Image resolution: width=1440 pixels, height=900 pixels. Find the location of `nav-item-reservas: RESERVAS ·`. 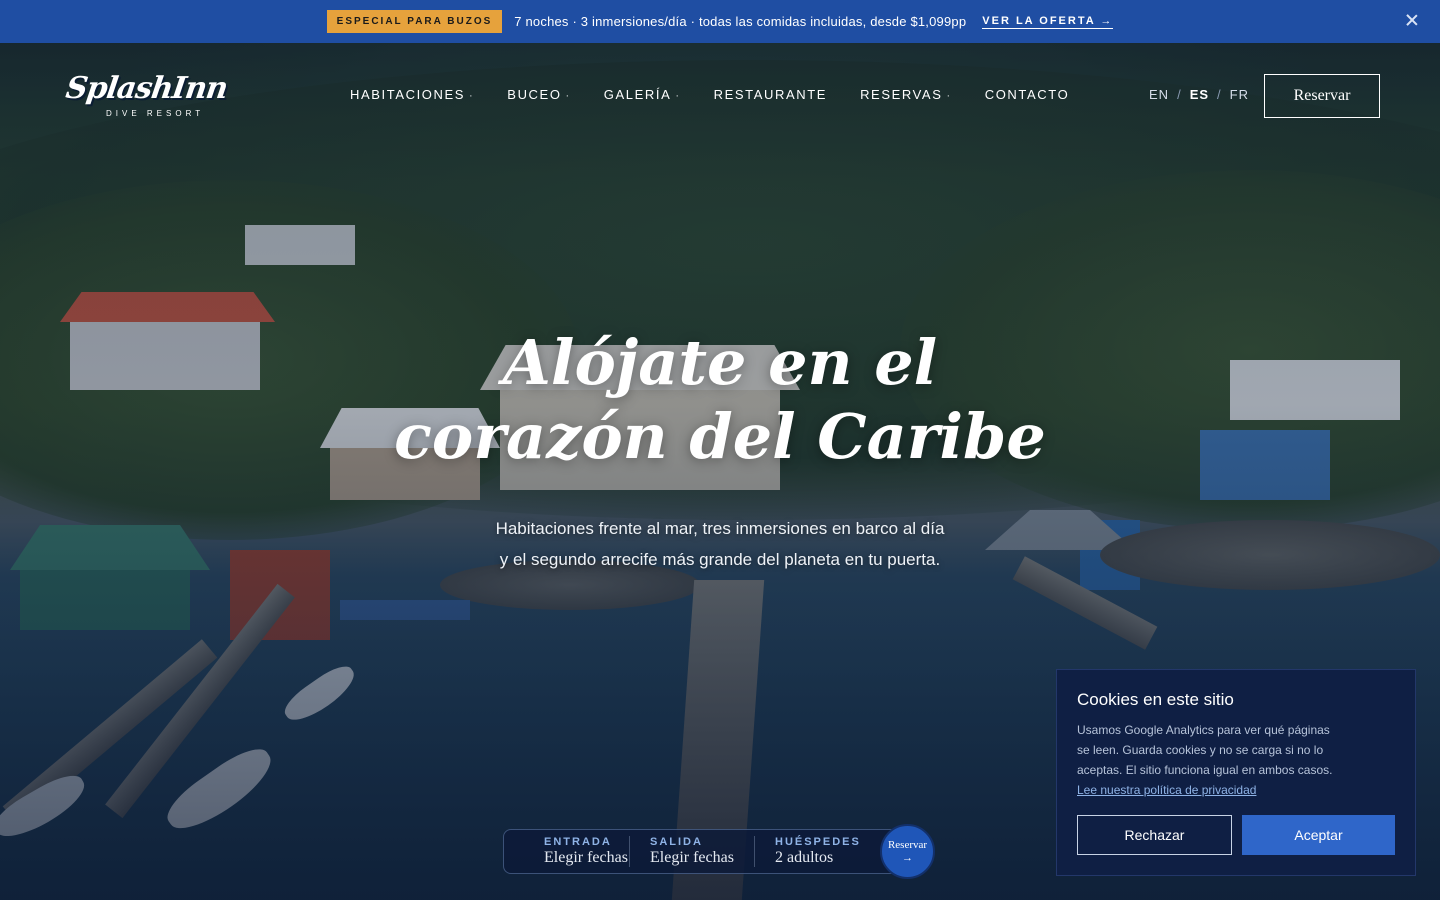

nav-item-reservas: RESERVAS · is located at coordinates (906, 94).